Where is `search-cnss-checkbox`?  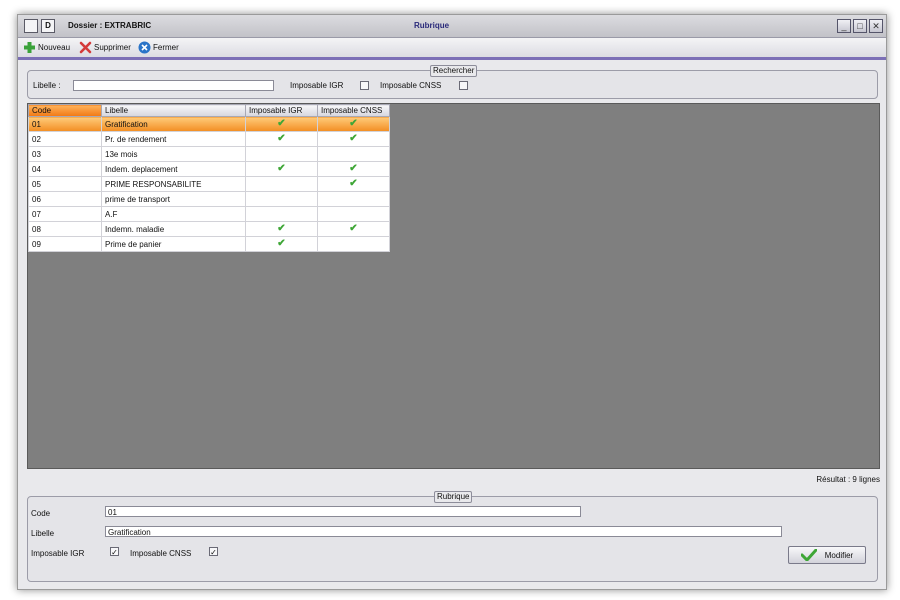
search-cnss-checkbox is located at coordinates (463, 85).